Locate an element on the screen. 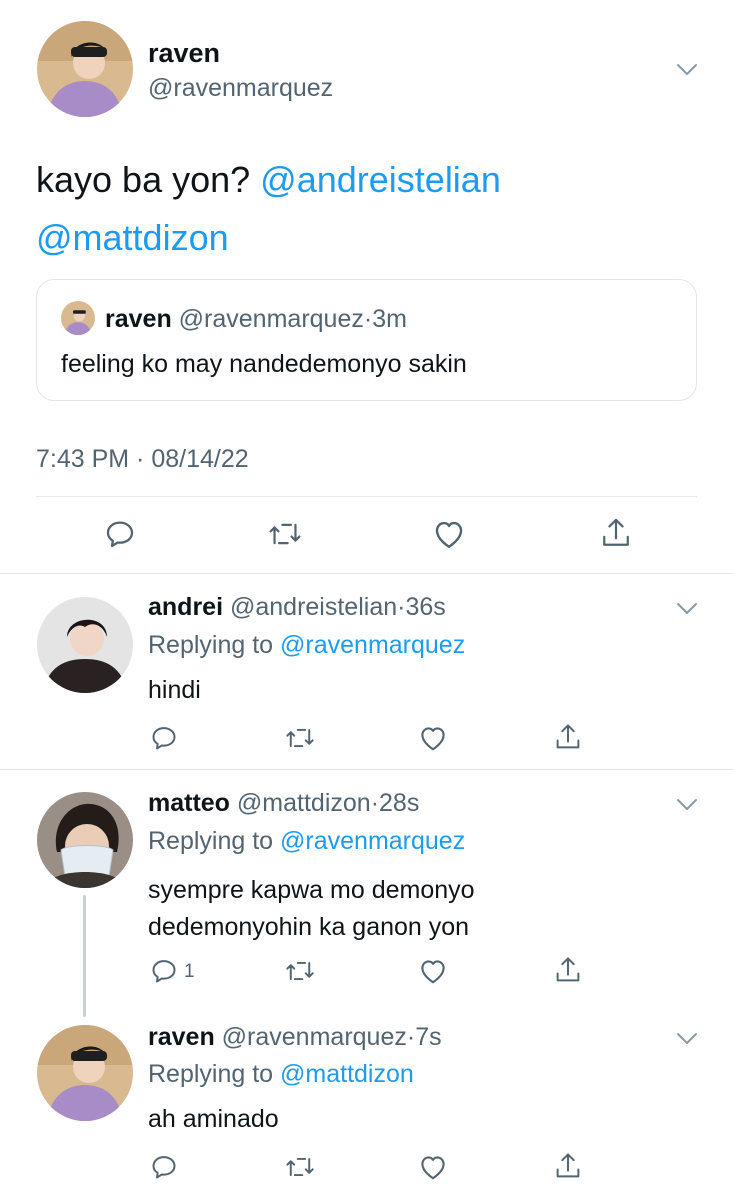  reply-header: raven @ravenmarquez·7s is located at coordinates (295, 1037).